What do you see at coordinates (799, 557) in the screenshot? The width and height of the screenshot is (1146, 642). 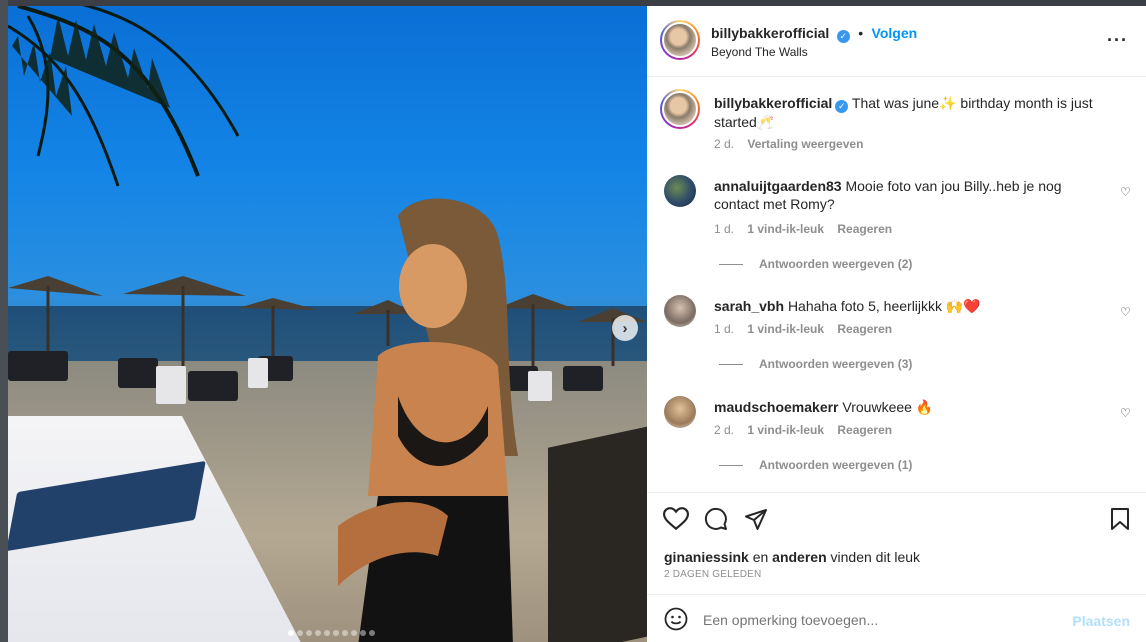 I see `likers-link: anderen` at bounding box center [799, 557].